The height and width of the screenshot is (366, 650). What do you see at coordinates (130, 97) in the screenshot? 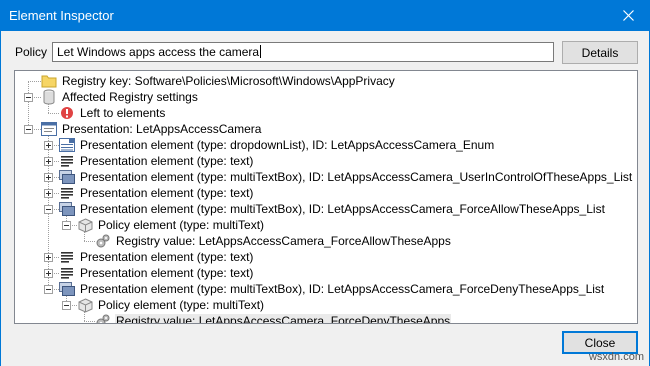
I see `tree-node-label: Affected Registry settings` at bounding box center [130, 97].